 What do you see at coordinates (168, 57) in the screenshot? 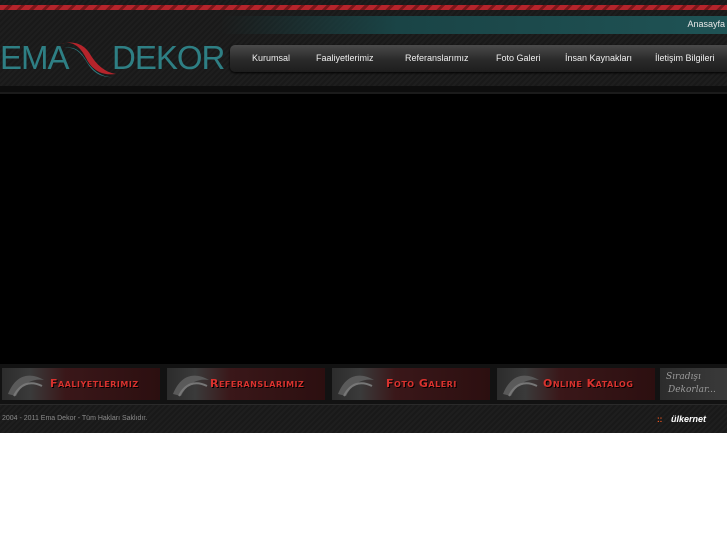
I see `logo-text-right: DEKOR` at bounding box center [168, 57].